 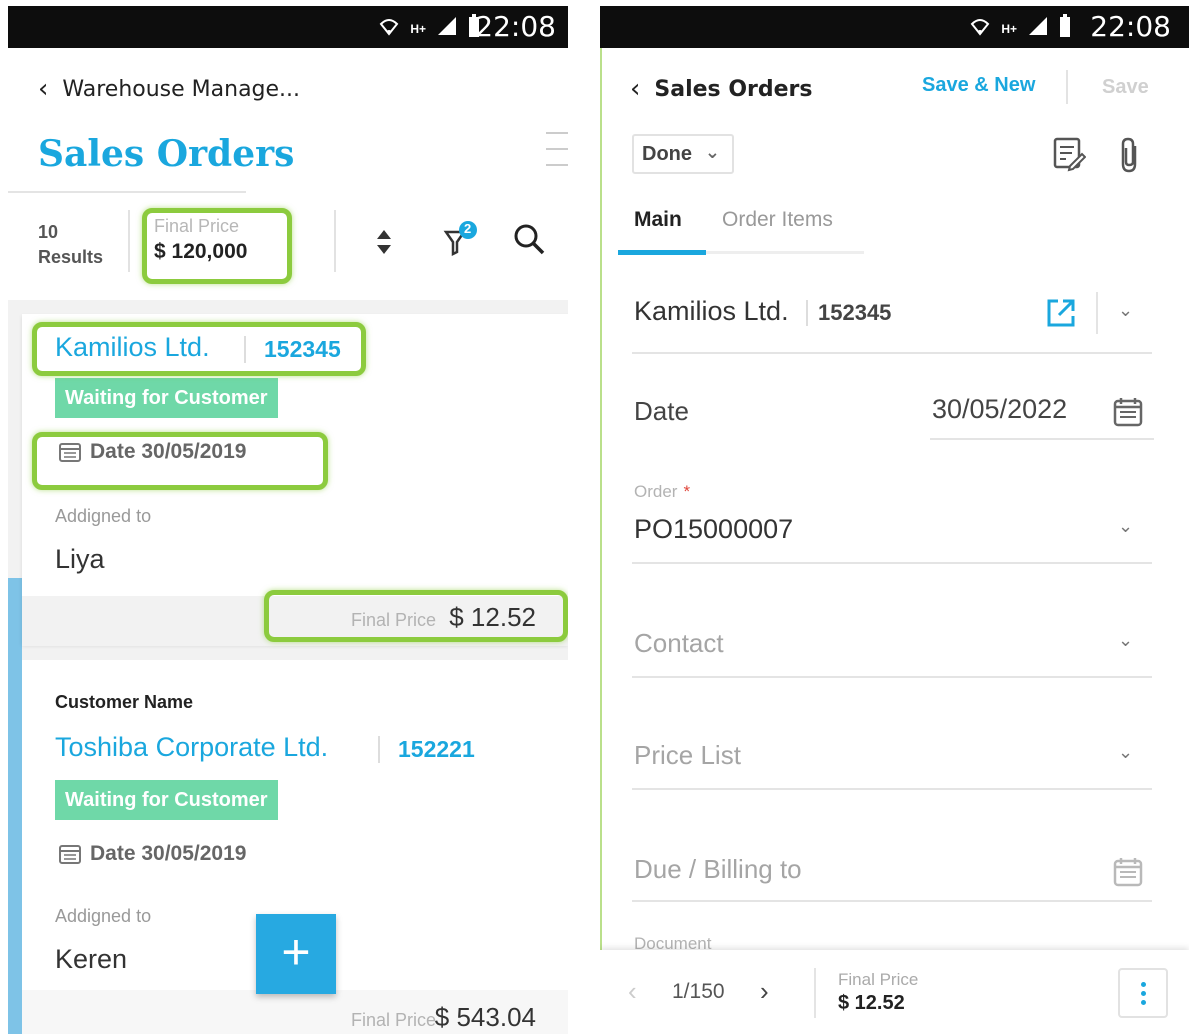 What do you see at coordinates (871, 1003) in the screenshot?
I see `final-price-value: $ 12.52` at bounding box center [871, 1003].